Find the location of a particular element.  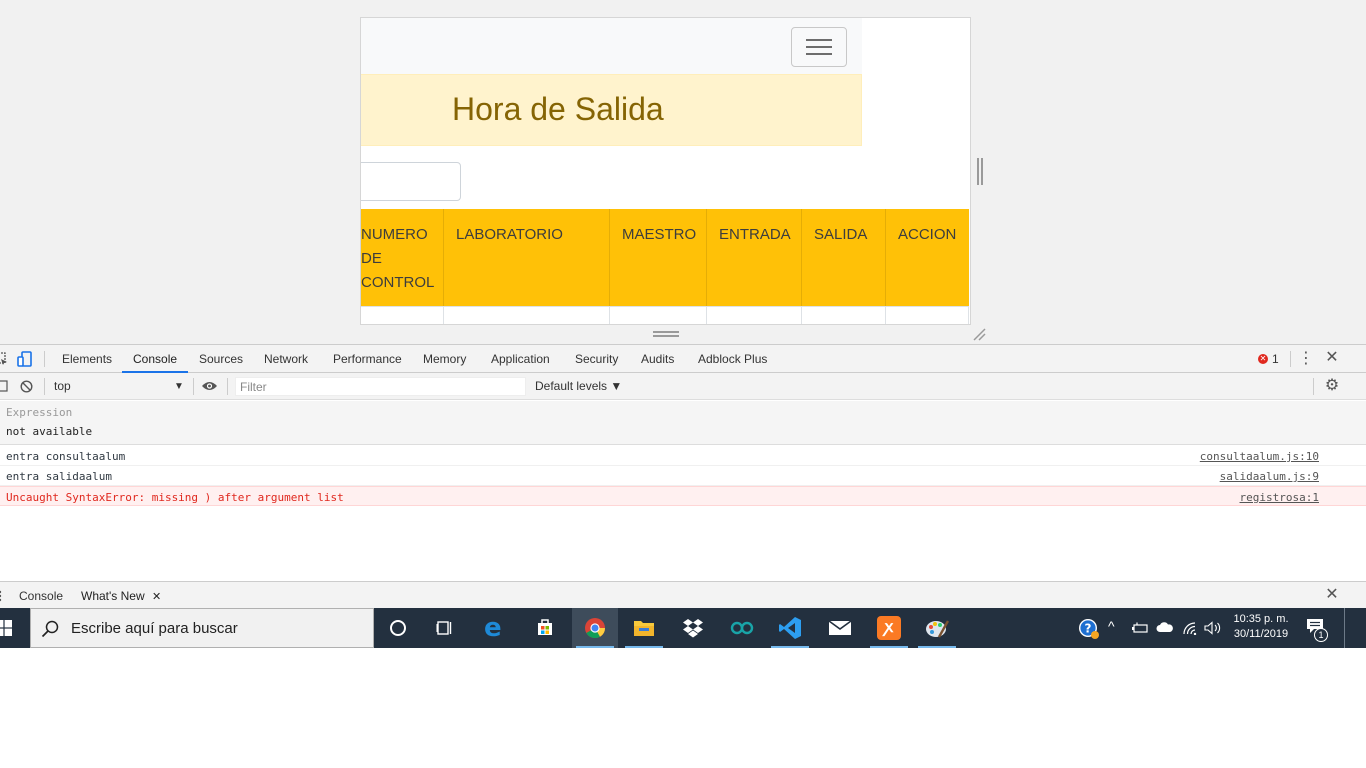

console-settings-gear-icon: ⚙ is located at coordinates (1332, 386).